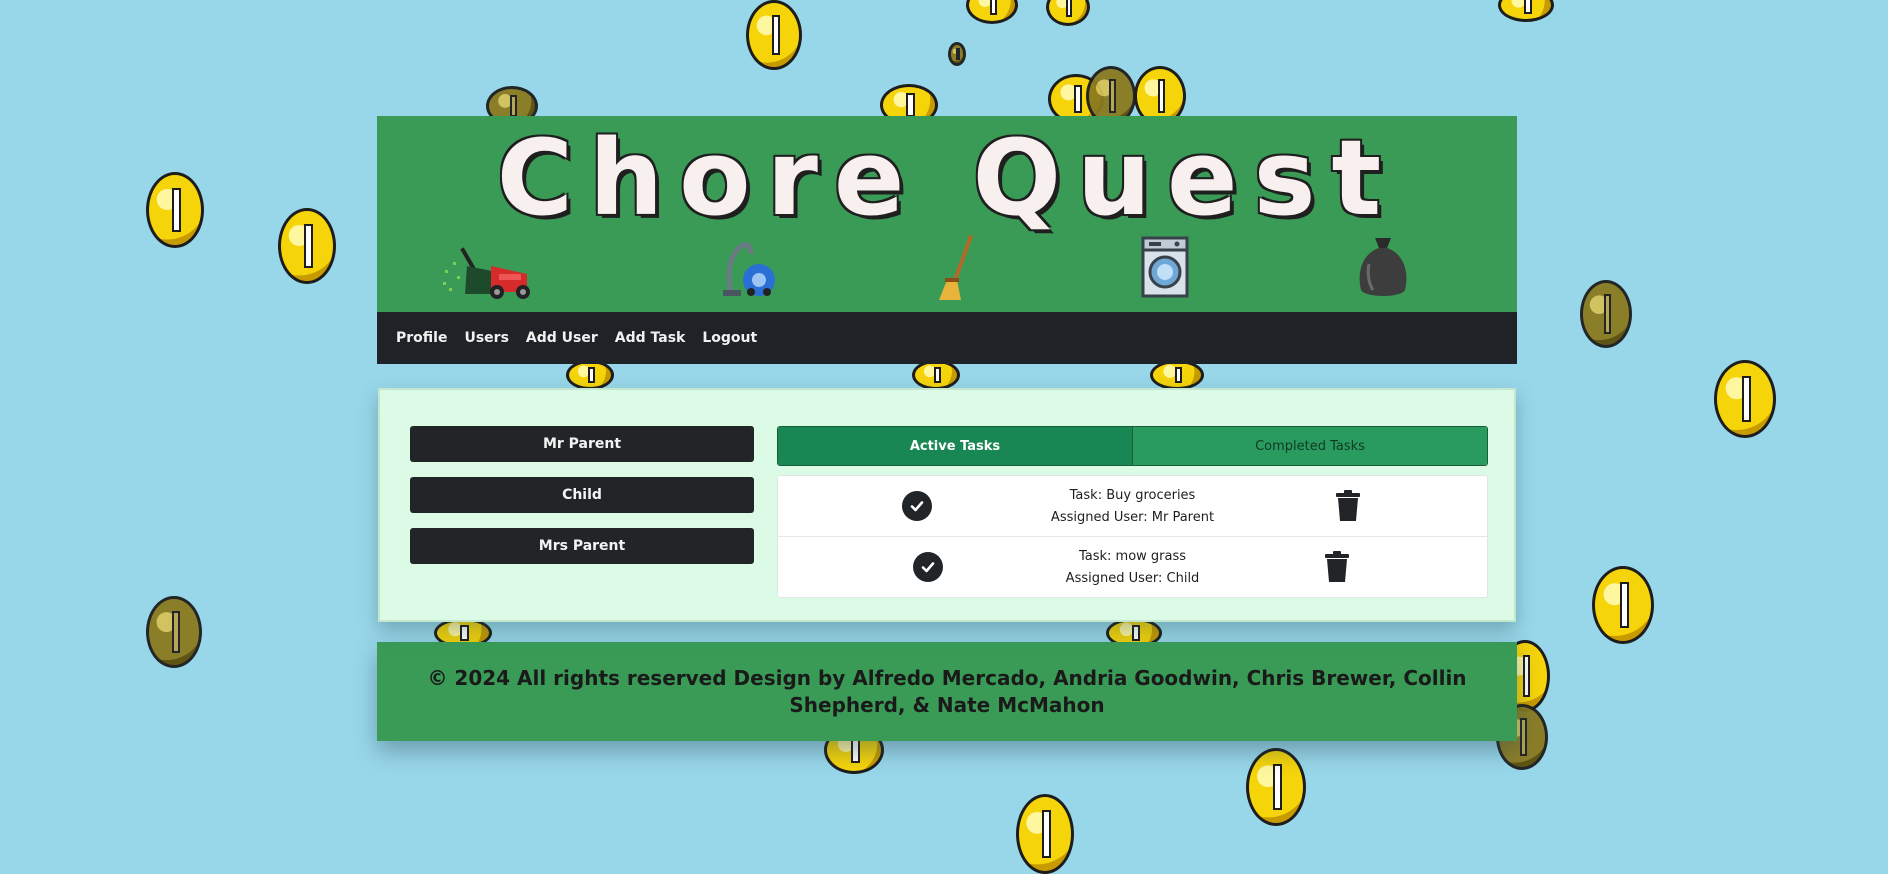  I want to click on main-navbar: Profile Users Add User Add Task Logout, so click(947, 338).